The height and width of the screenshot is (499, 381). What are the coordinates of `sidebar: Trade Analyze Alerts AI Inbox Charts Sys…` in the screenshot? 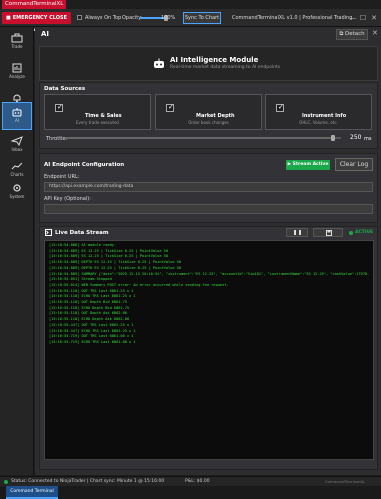 It's located at (17, 251).